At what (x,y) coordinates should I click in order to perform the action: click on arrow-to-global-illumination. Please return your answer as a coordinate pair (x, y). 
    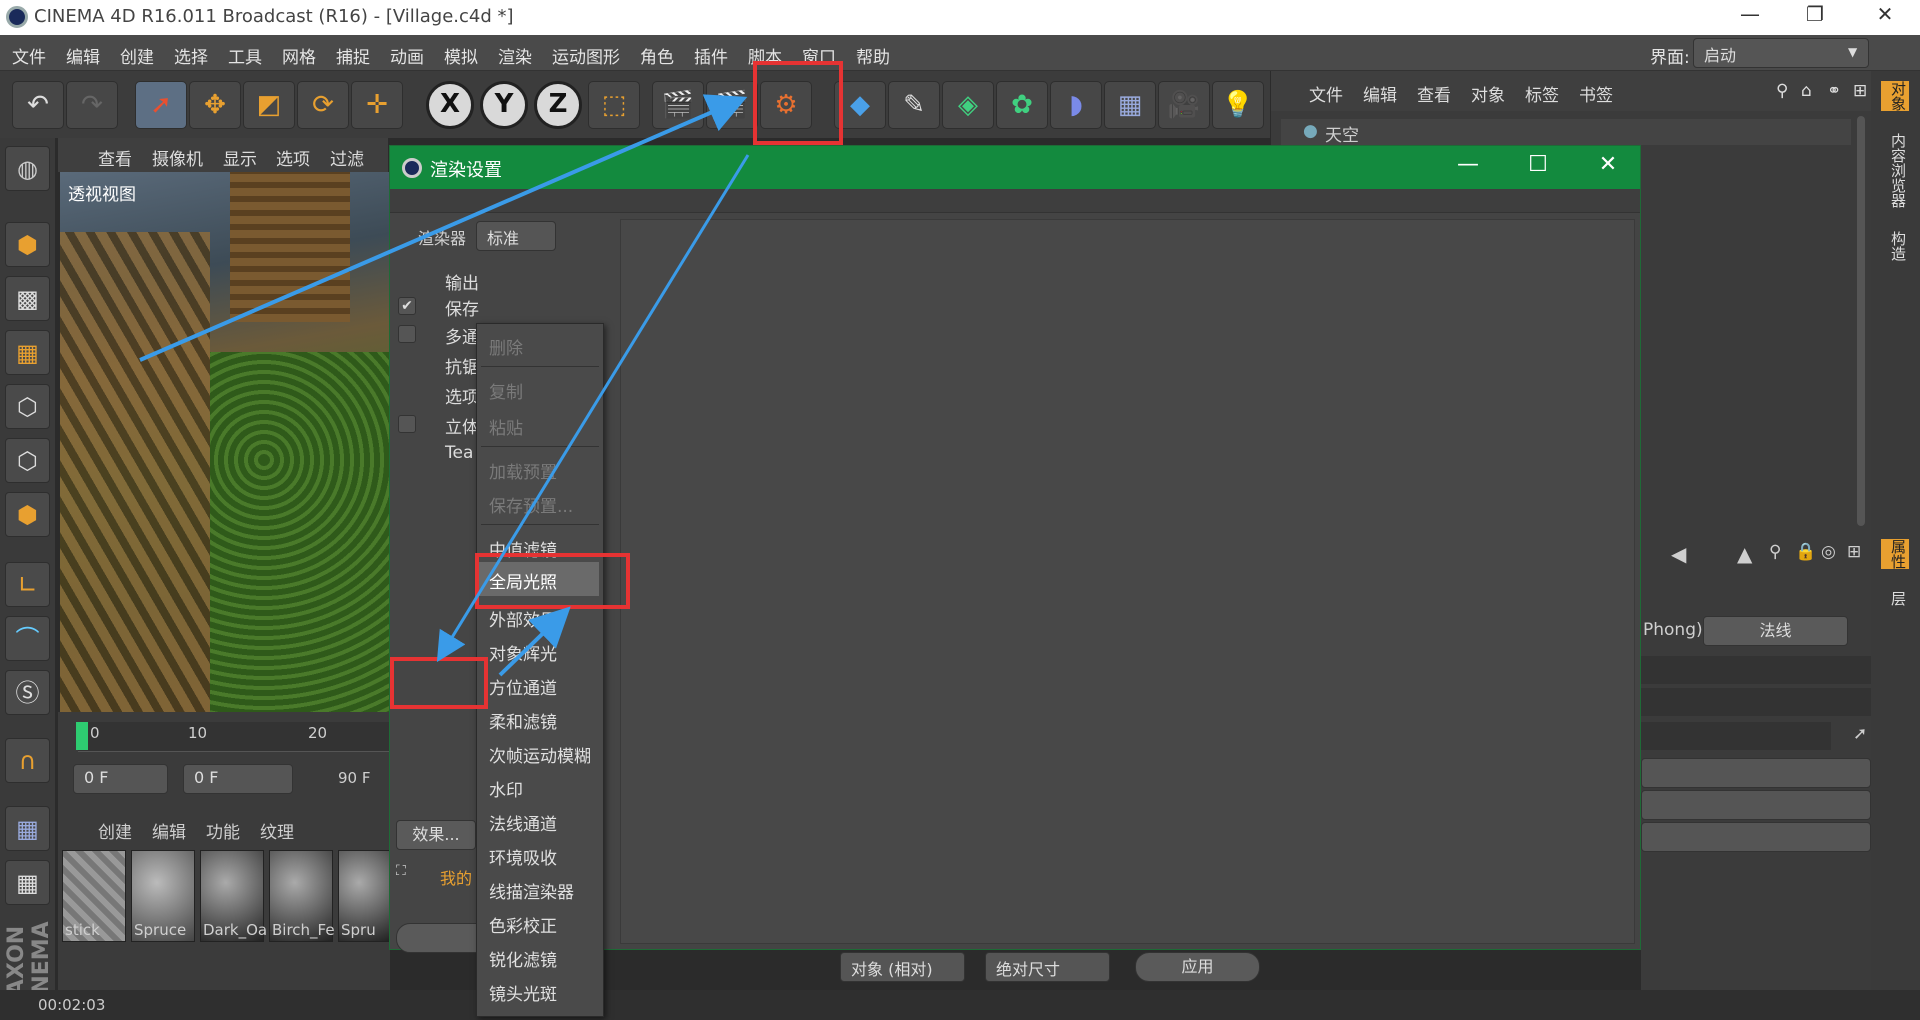
    Looking at the image, I should click on (534, 641).